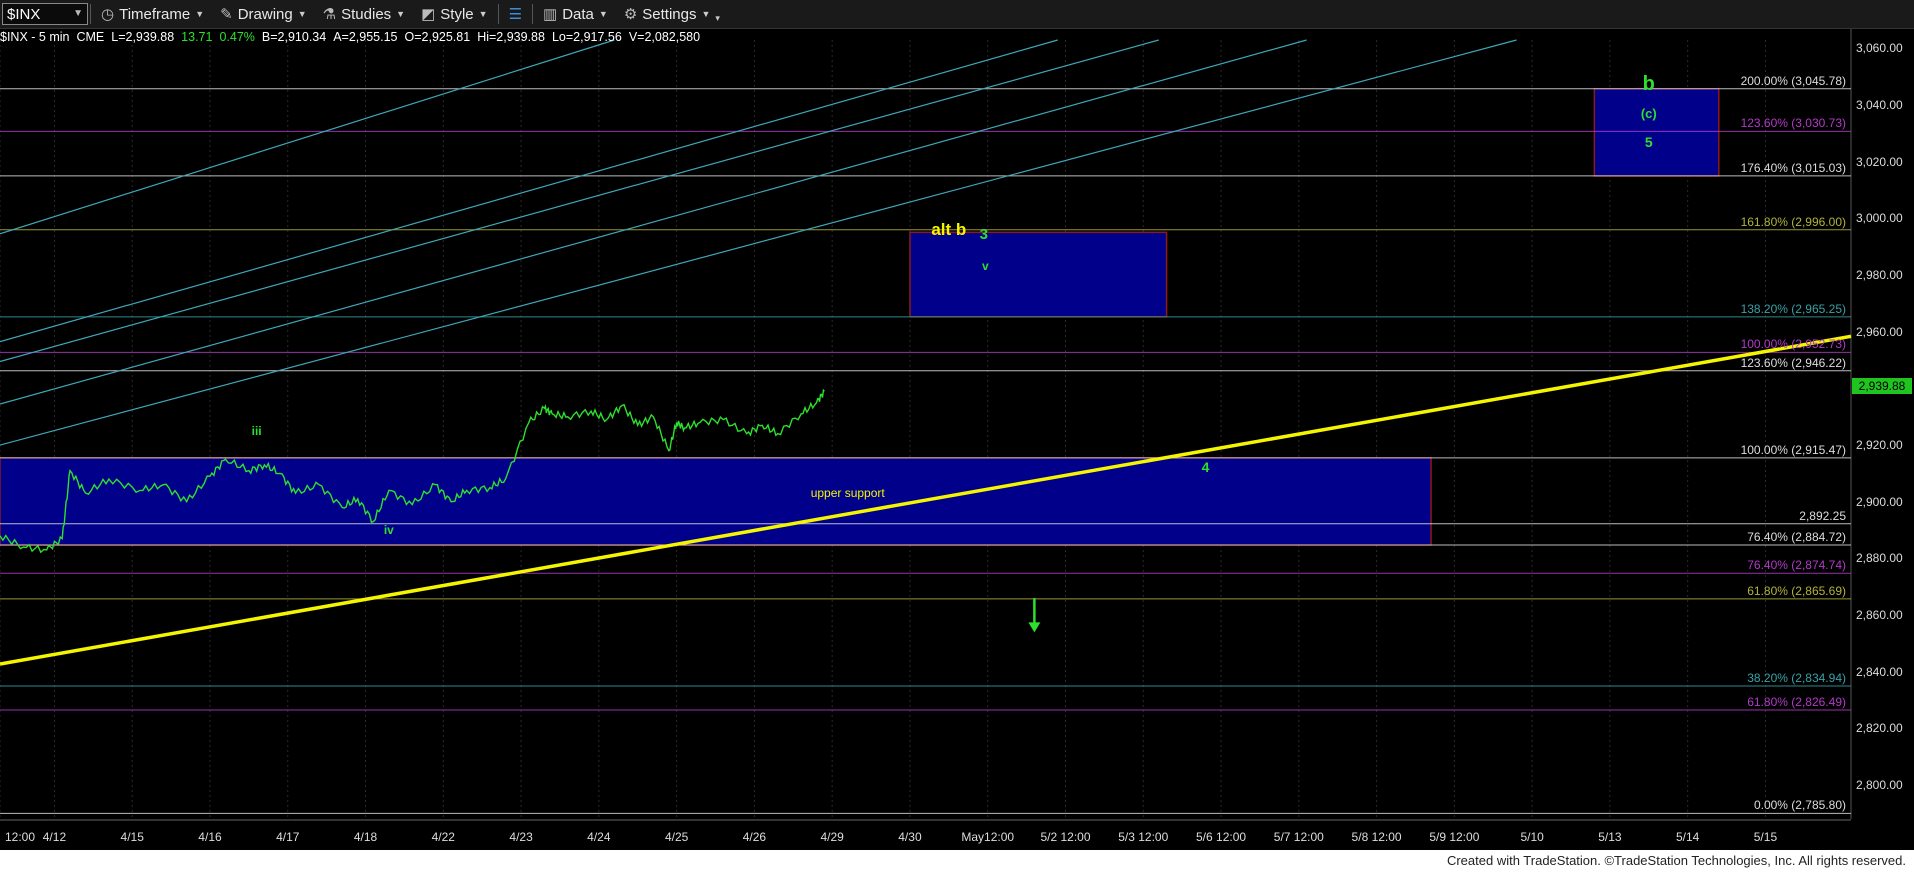 The height and width of the screenshot is (872, 1914). Describe the element at coordinates (1793, 80) in the screenshot. I see `fib-label: 200.00% (3,045.78)` at that location.